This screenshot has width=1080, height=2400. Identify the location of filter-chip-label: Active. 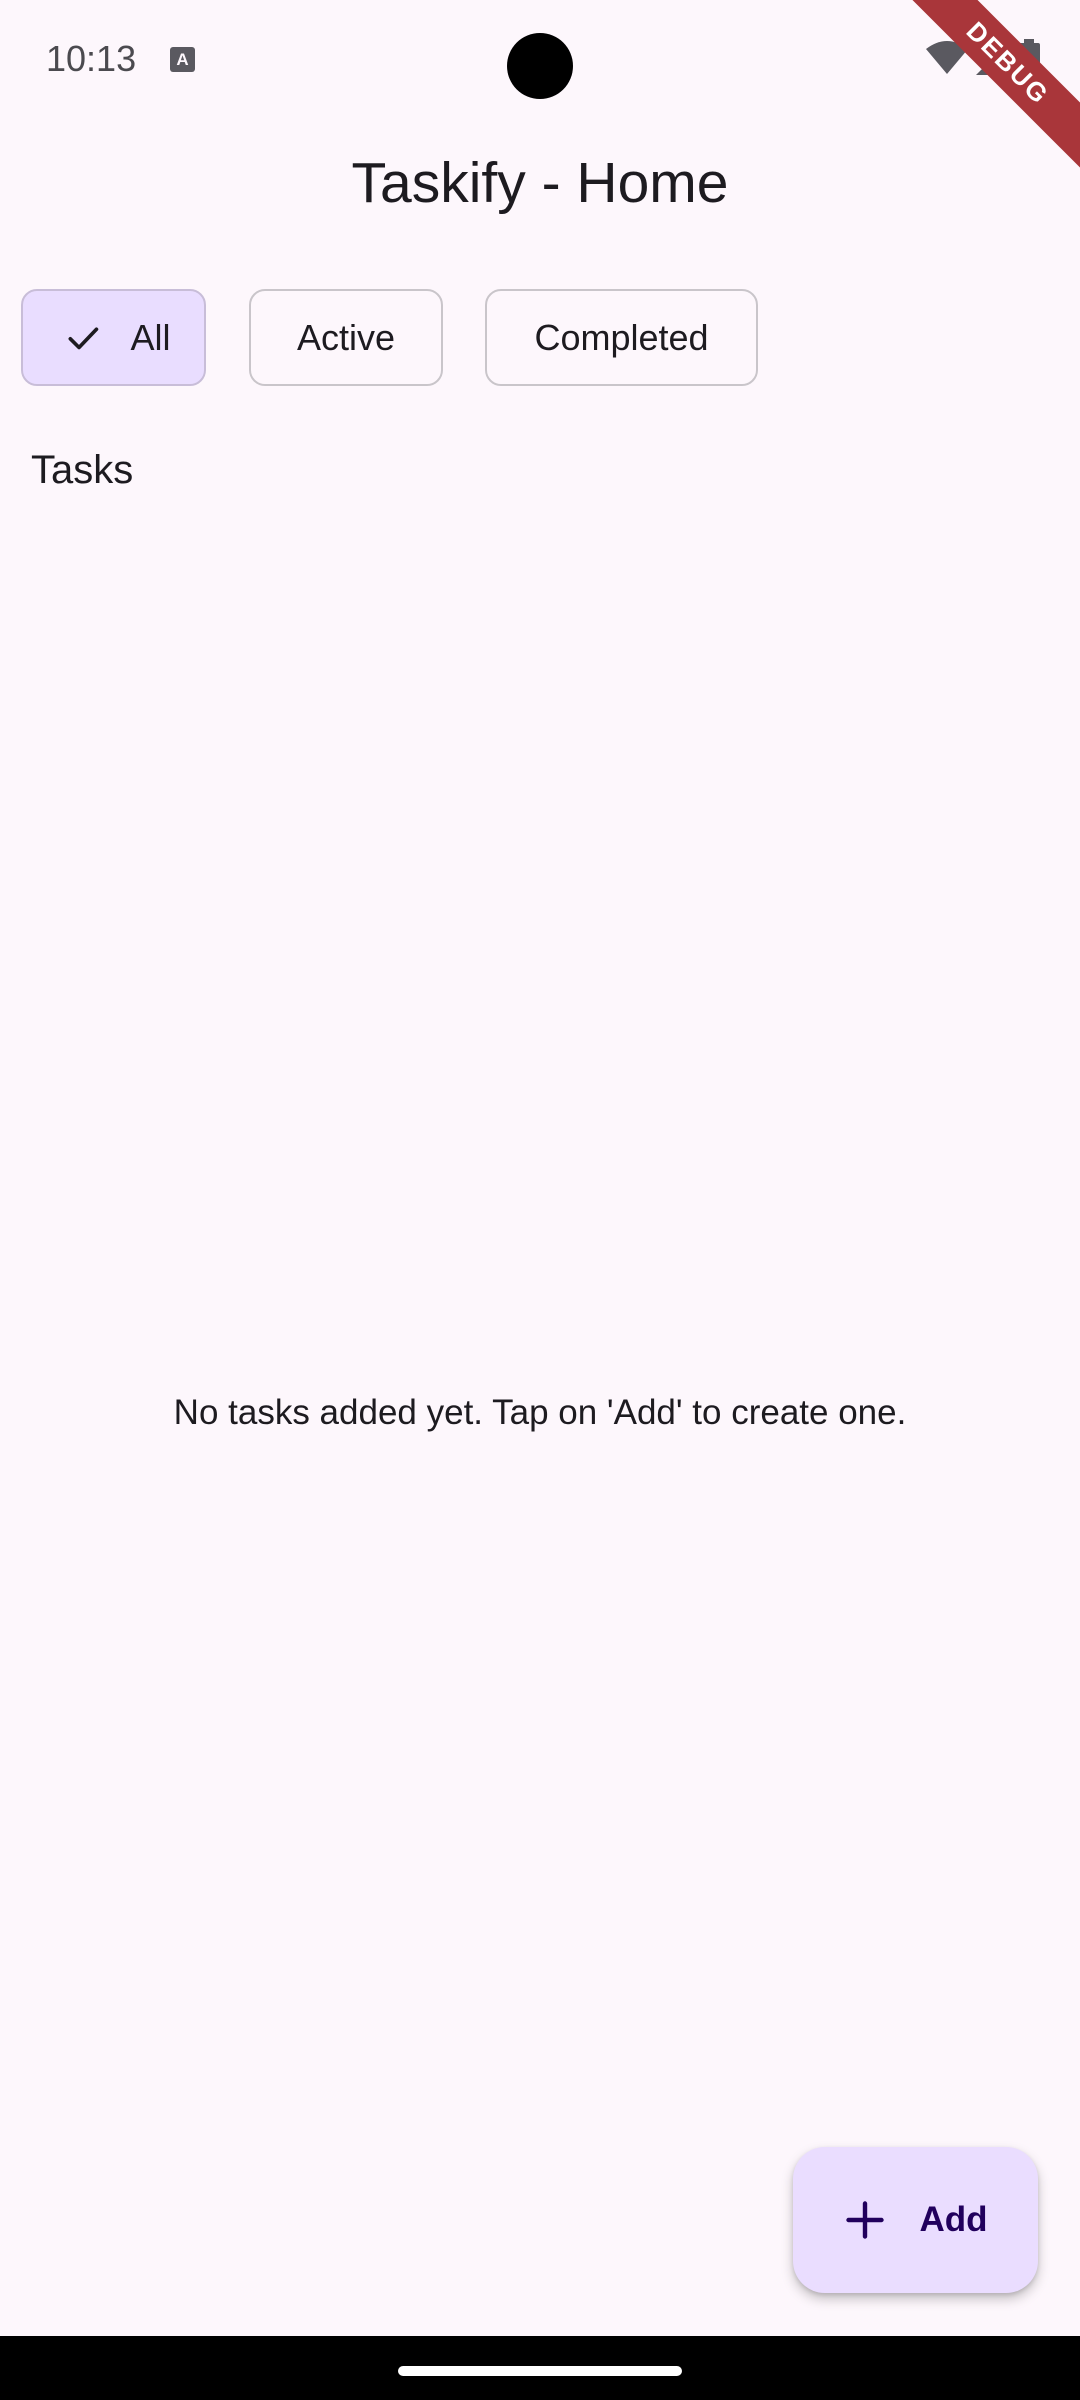
(346, 337).